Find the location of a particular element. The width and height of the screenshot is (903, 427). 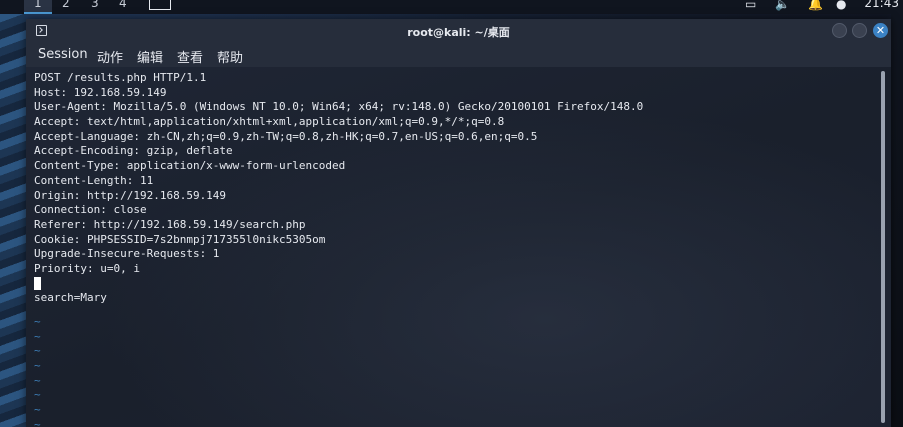

terminal-line: Priority: u=0, i is located at coordinates (87, 268).